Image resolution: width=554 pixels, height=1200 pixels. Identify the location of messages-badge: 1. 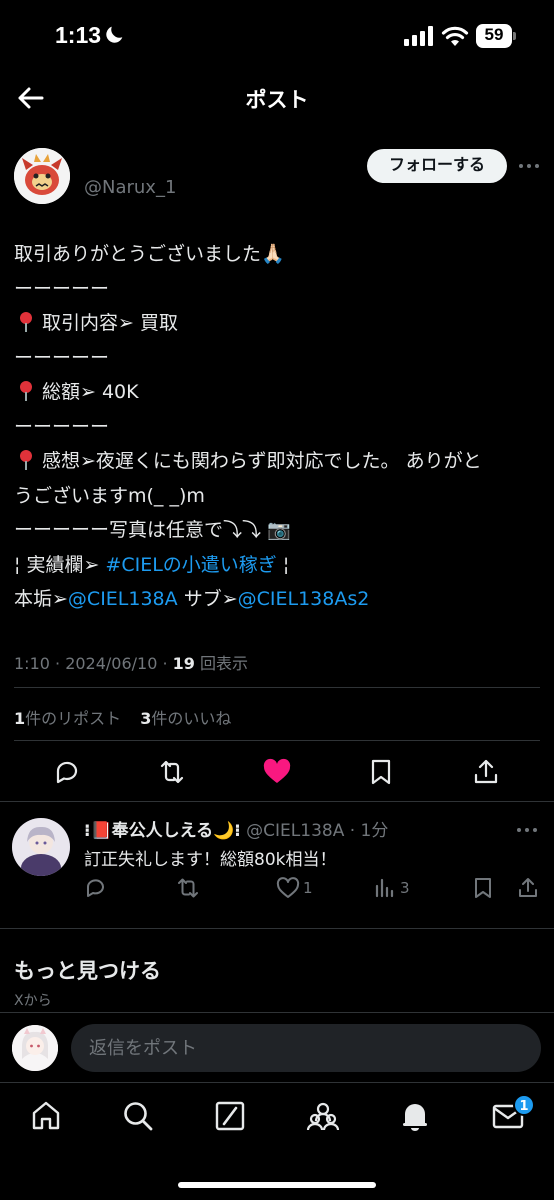
(524, 1105).